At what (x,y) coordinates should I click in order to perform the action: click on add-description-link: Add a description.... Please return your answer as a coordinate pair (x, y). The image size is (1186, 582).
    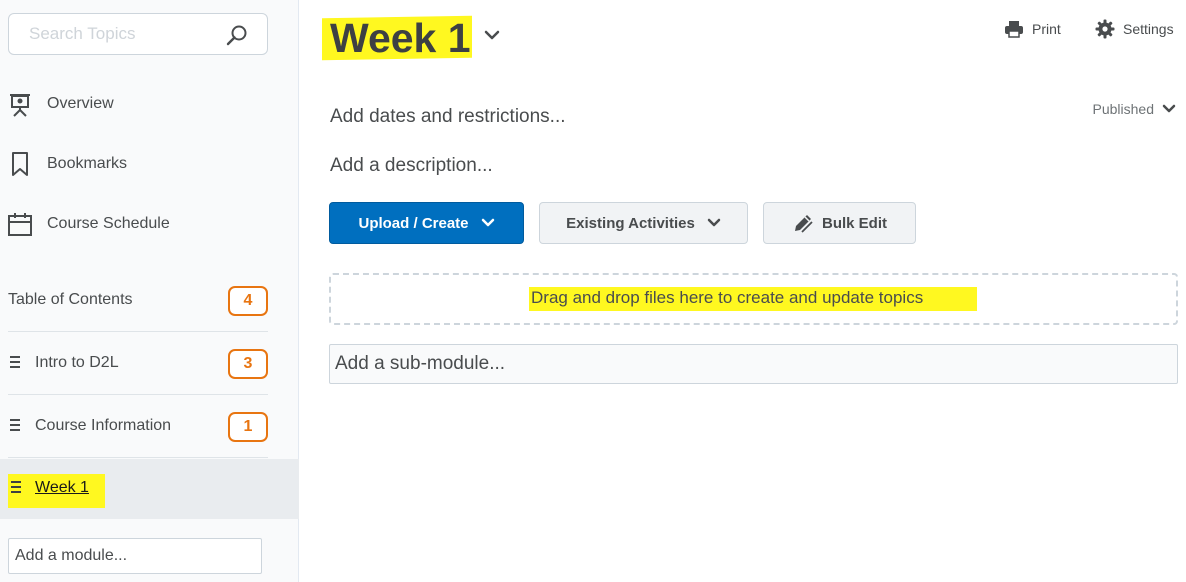
    Looking at the image, I should click on (411, 166).